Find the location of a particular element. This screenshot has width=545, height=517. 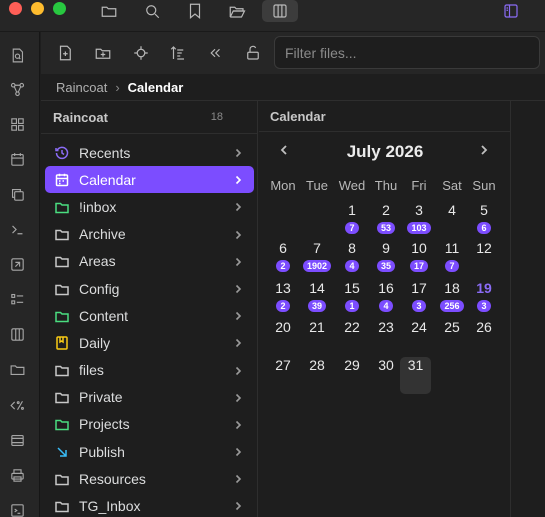

calendar-day: 27 is located at coordinates (283, 365).